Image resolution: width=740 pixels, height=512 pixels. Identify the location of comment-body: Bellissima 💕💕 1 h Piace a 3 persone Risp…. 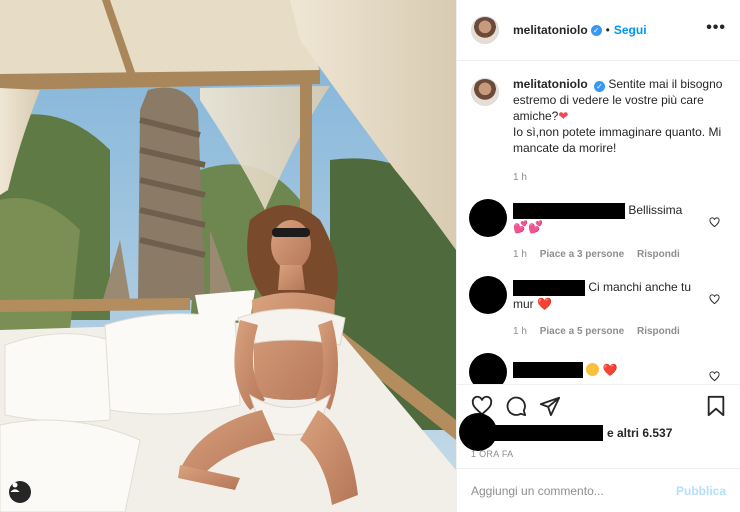
(608, 231).